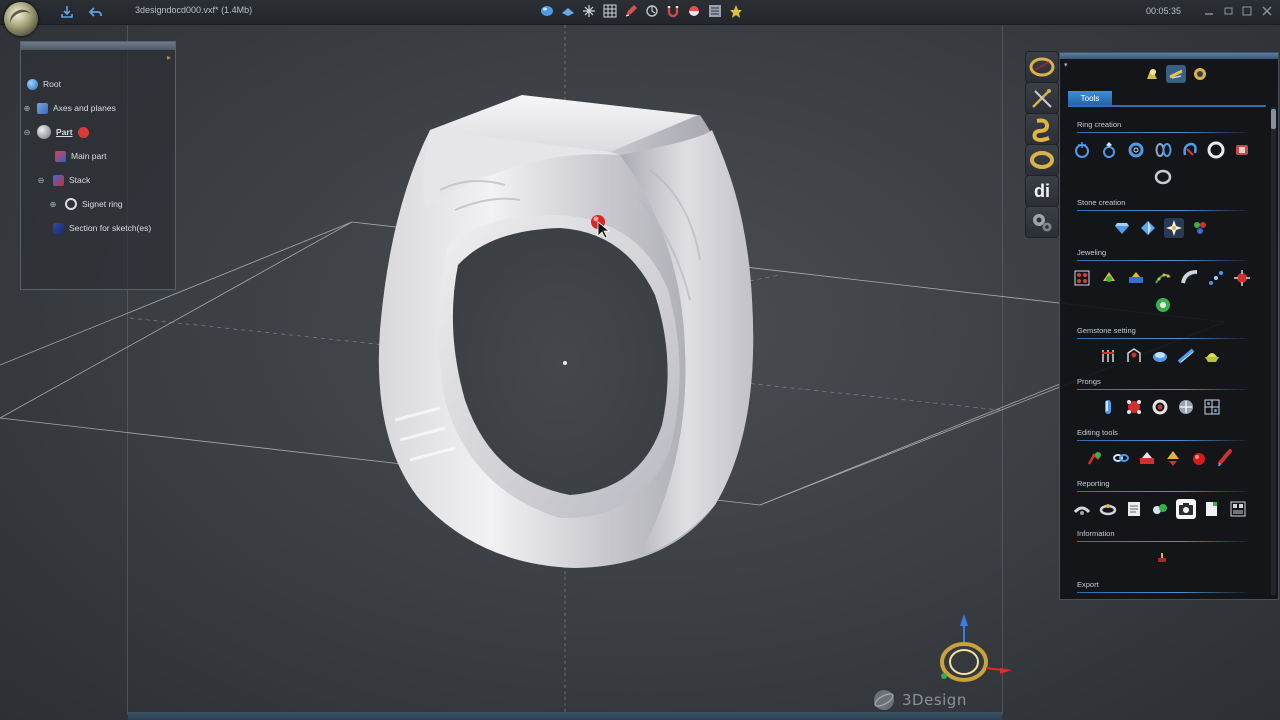  What do you see at coordinates (71, 180) in the screenshot?
I see `tree-item-stack: Stack` at bounding box center [71, 180].